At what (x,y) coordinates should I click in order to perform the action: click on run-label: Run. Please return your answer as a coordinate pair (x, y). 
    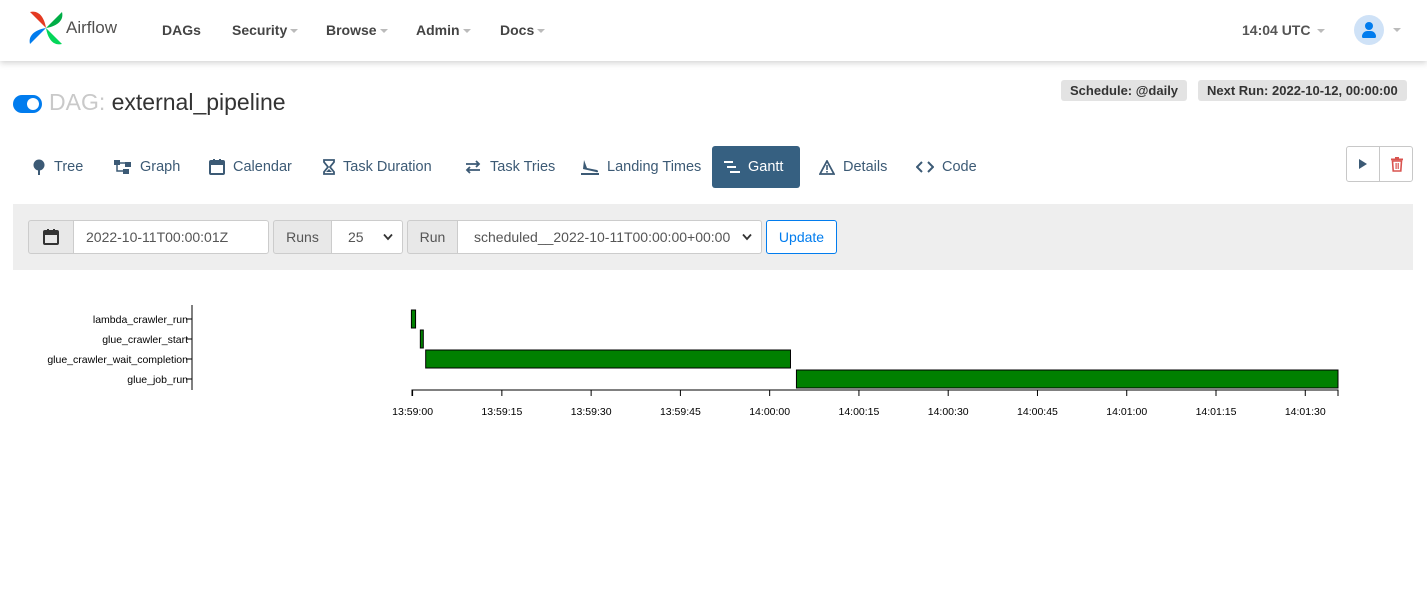
    Looking at the image, I should click on (432, 237).